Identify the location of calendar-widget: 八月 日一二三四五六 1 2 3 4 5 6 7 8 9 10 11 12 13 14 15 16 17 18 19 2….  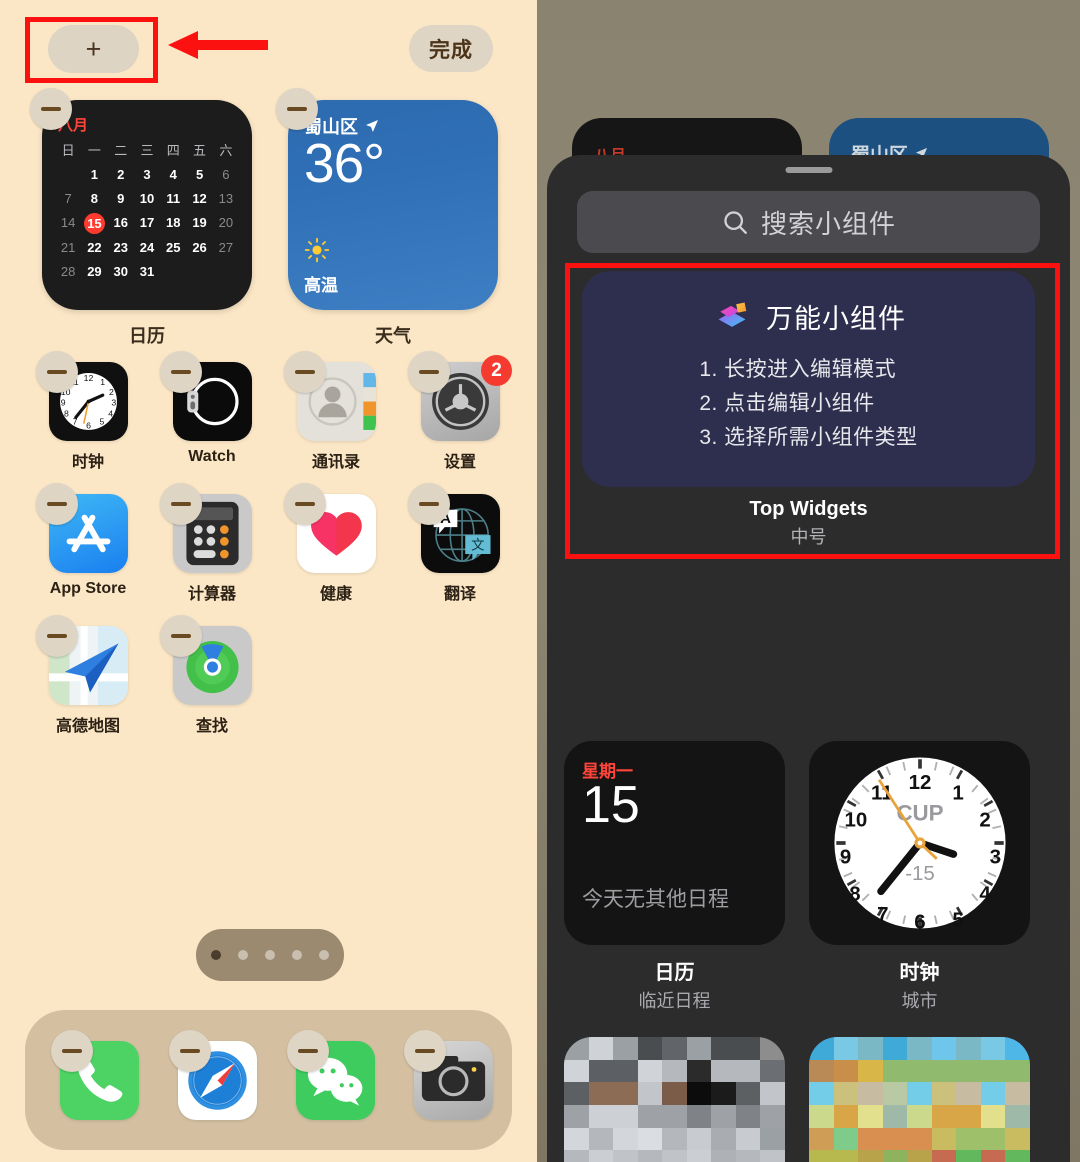
(141, 218).